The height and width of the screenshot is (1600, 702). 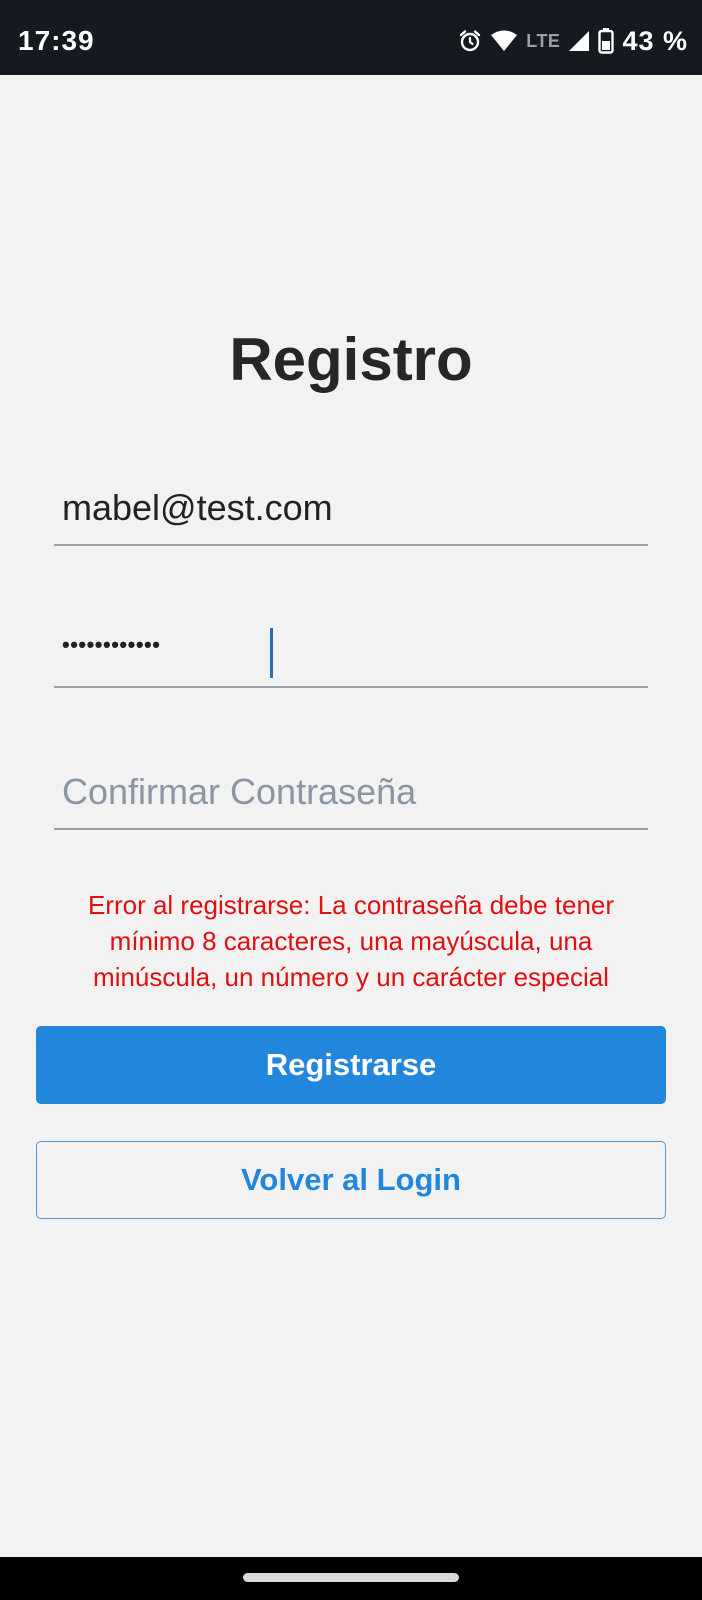 What do you see at coordinates (543, 41) in the screenshot?
I see `network-type-label: LTE` at bounding box center [543, 41].